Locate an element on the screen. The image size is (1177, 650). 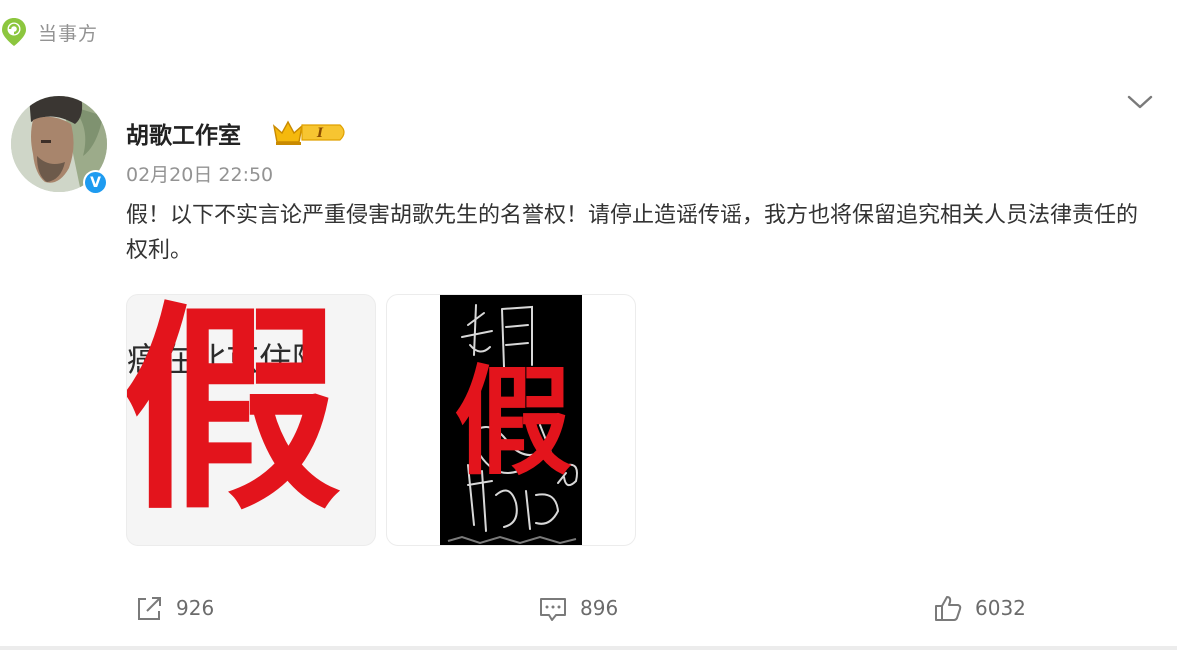
post-image-2: 假 is located at coordinates (511, 420).